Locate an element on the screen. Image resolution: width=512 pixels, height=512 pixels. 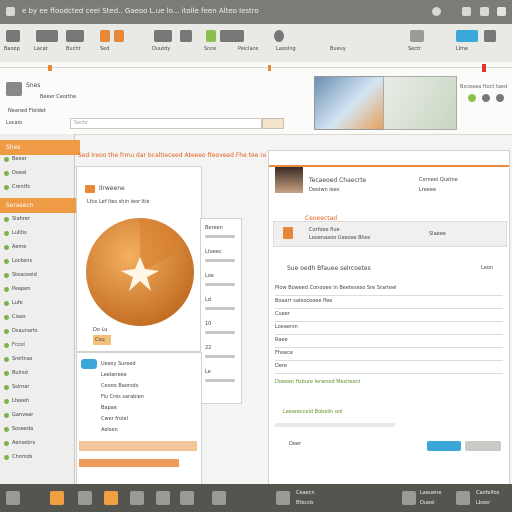
sidebar-item: Lufe is located at coordinates (37, 303).